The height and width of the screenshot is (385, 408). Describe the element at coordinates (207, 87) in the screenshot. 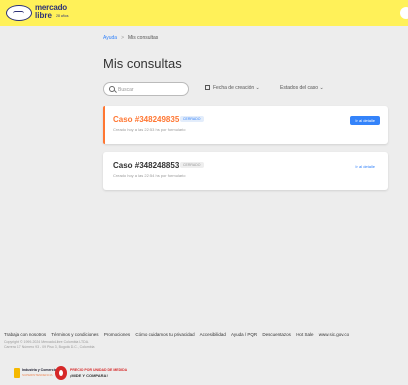

I see `calendar-icon` at that location.